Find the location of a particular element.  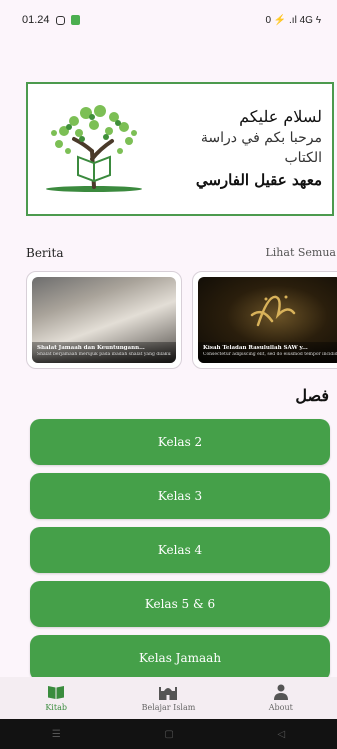

nav-item-kitab: Kitab is located at coordinates (56, 698).